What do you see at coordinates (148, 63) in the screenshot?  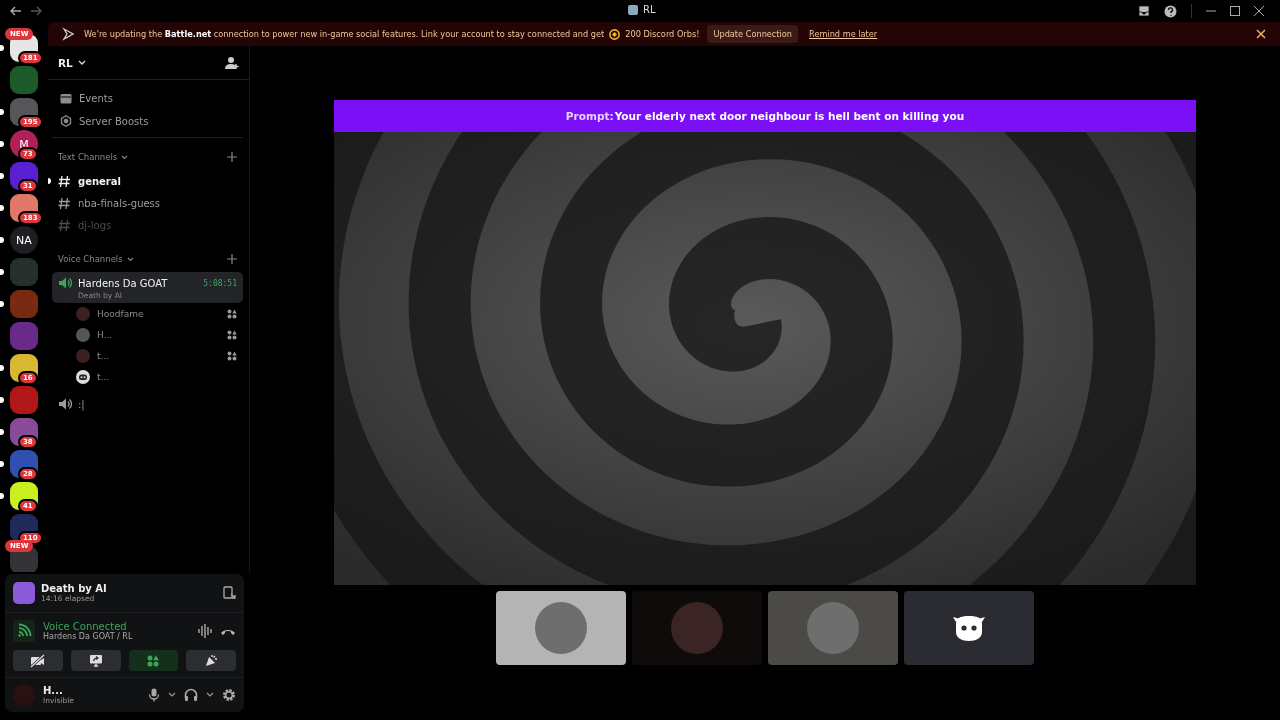 I see `server-header: RL` at bounding box center [148, 63].